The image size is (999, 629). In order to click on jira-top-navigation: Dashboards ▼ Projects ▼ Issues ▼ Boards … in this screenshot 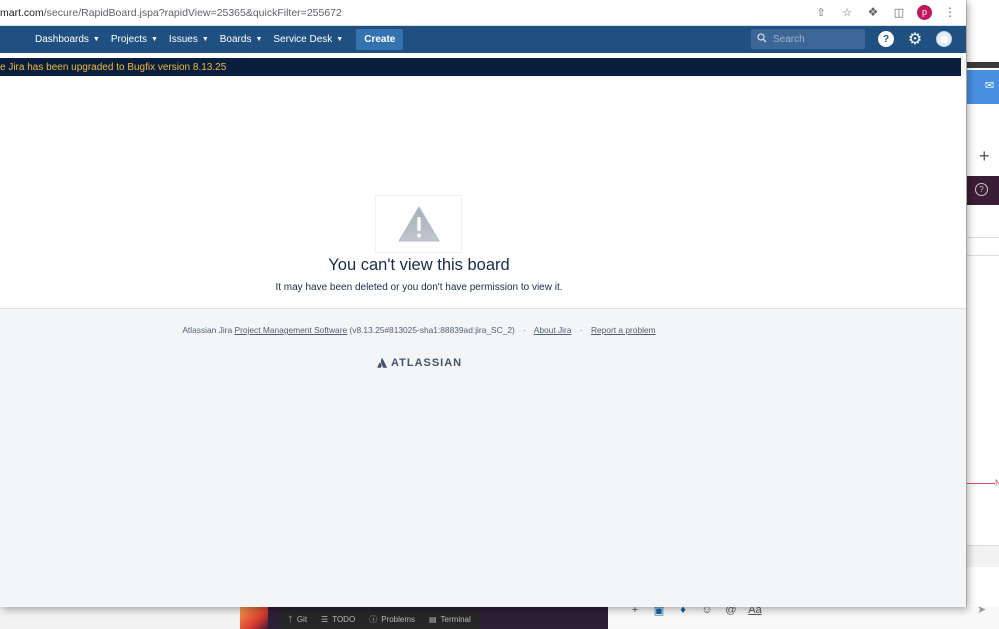, I will do `click(483, 39)`.